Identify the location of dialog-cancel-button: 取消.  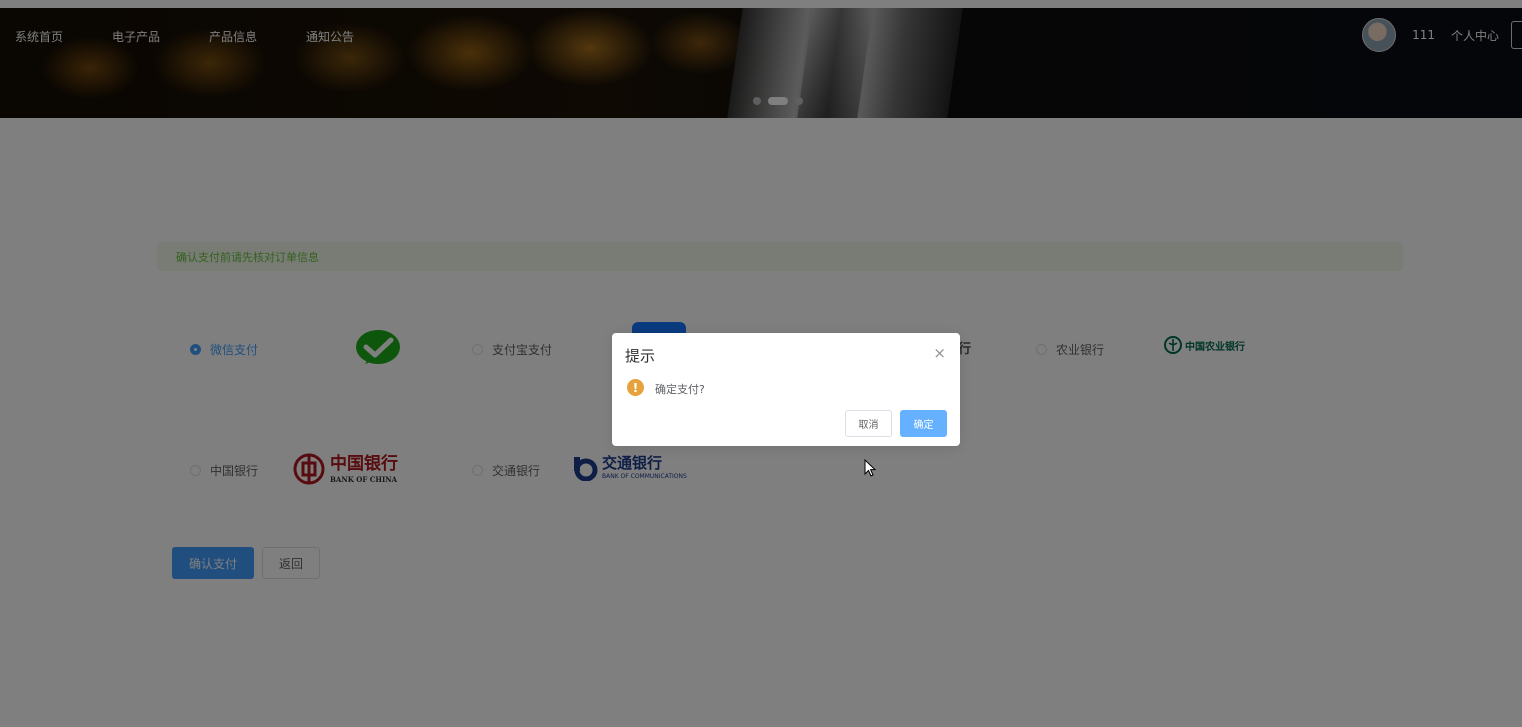
(868, 423).